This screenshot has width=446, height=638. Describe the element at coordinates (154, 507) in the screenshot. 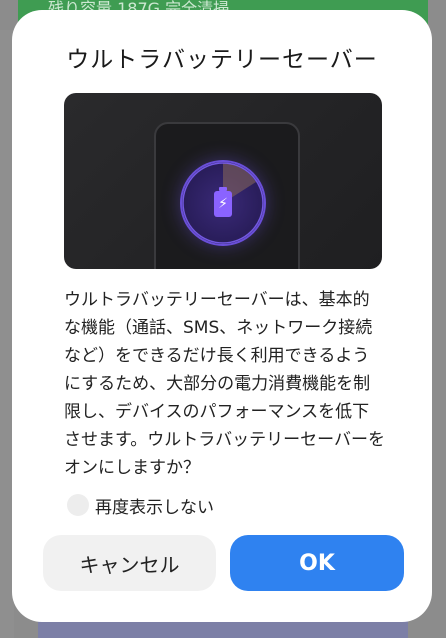

I see `dont-show-again-label: 再度表示しない` at that location.